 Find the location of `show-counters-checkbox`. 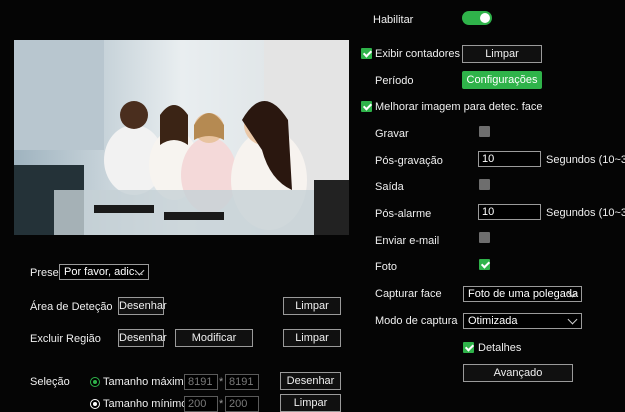

show-counters-checkbox is located at coordinates (366, 53).